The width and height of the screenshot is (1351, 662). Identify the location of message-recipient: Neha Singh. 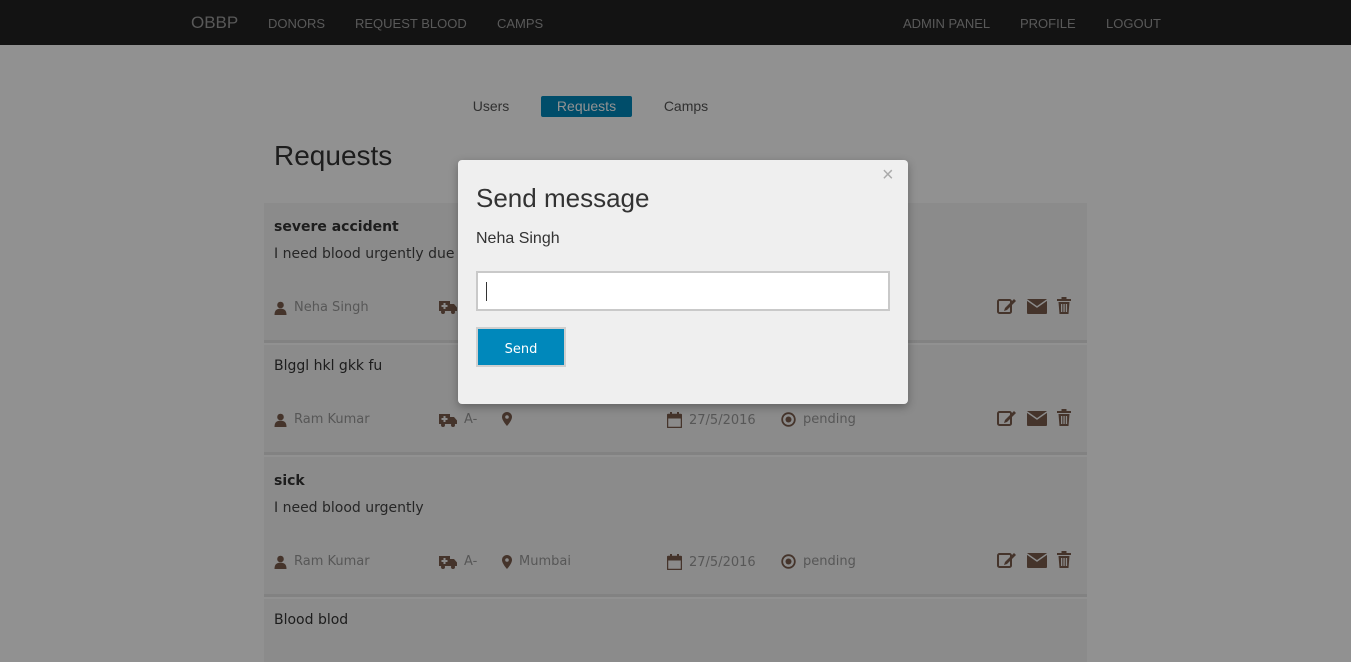
(518, 238).